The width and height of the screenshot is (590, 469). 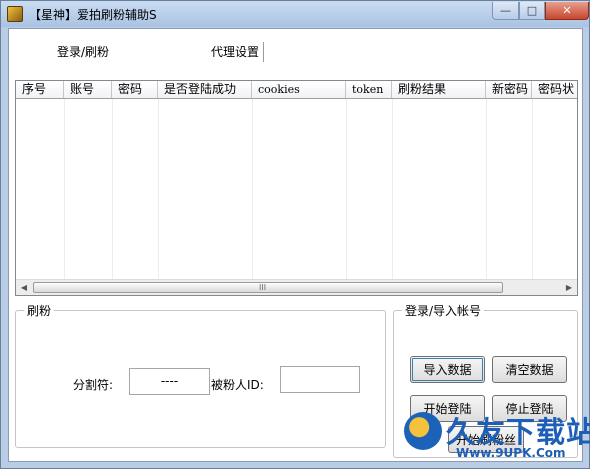 I want to click on column-header: cookies, so click(x=299, y=89).